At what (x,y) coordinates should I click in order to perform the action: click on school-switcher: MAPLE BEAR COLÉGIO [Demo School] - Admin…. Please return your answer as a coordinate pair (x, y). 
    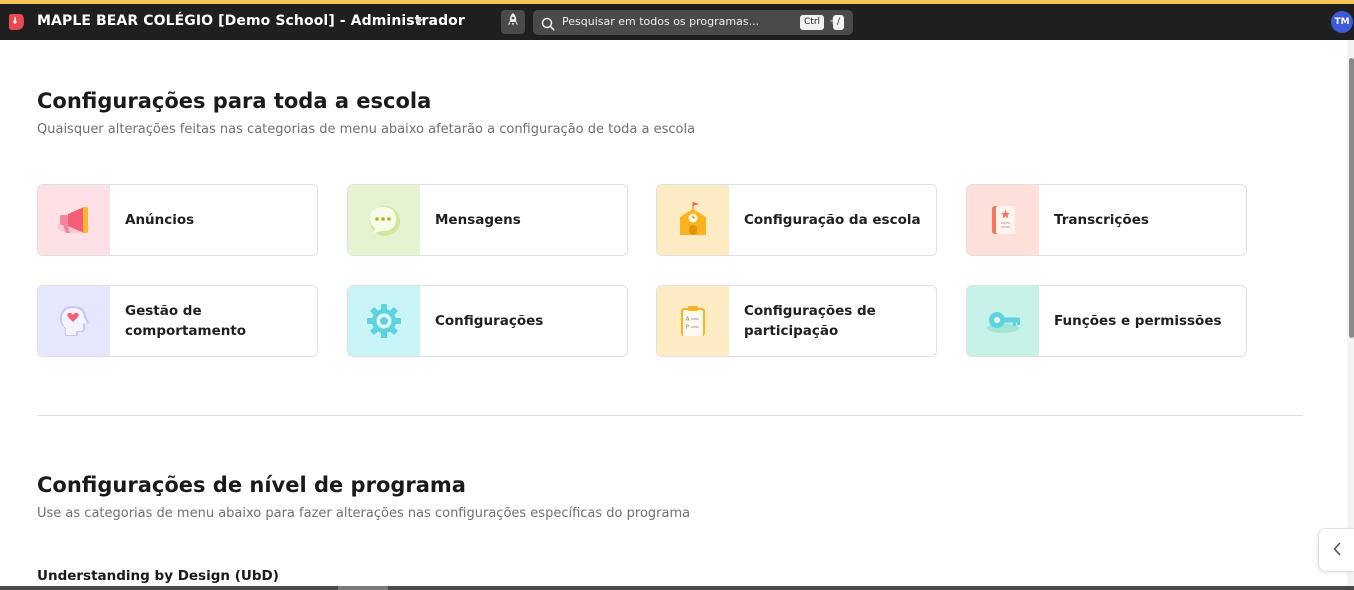
    Looking at the image, I should click on (251, 21).